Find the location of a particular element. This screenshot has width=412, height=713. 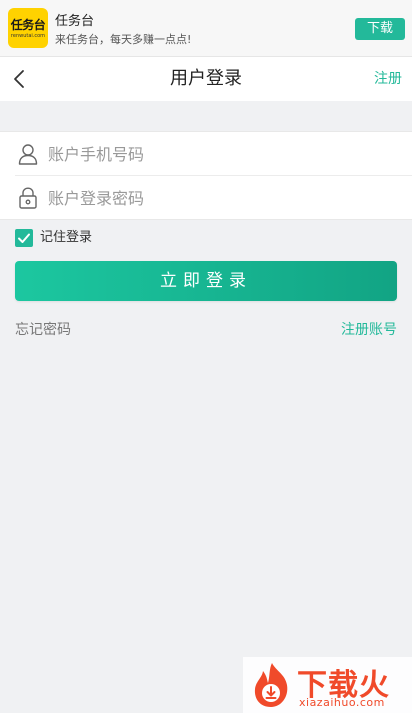

ad-logo: 任务台 renwutai.com is located at coordinates (28, 28).